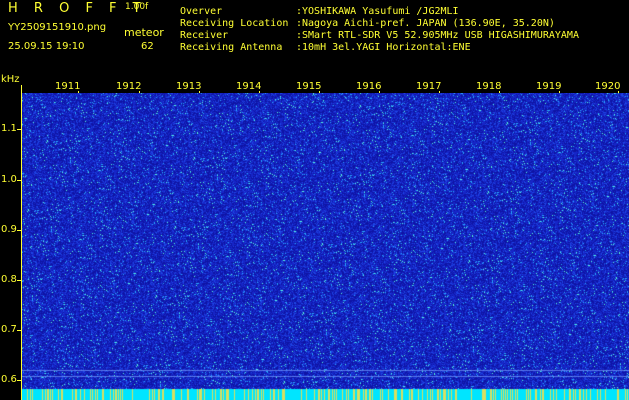 The width and height of the screenshot is (629, 400). What do you see at coordinates (9, 329) in the screenshot?
I see `y-tick-label: 0.7` at bounding box center [9, 329].